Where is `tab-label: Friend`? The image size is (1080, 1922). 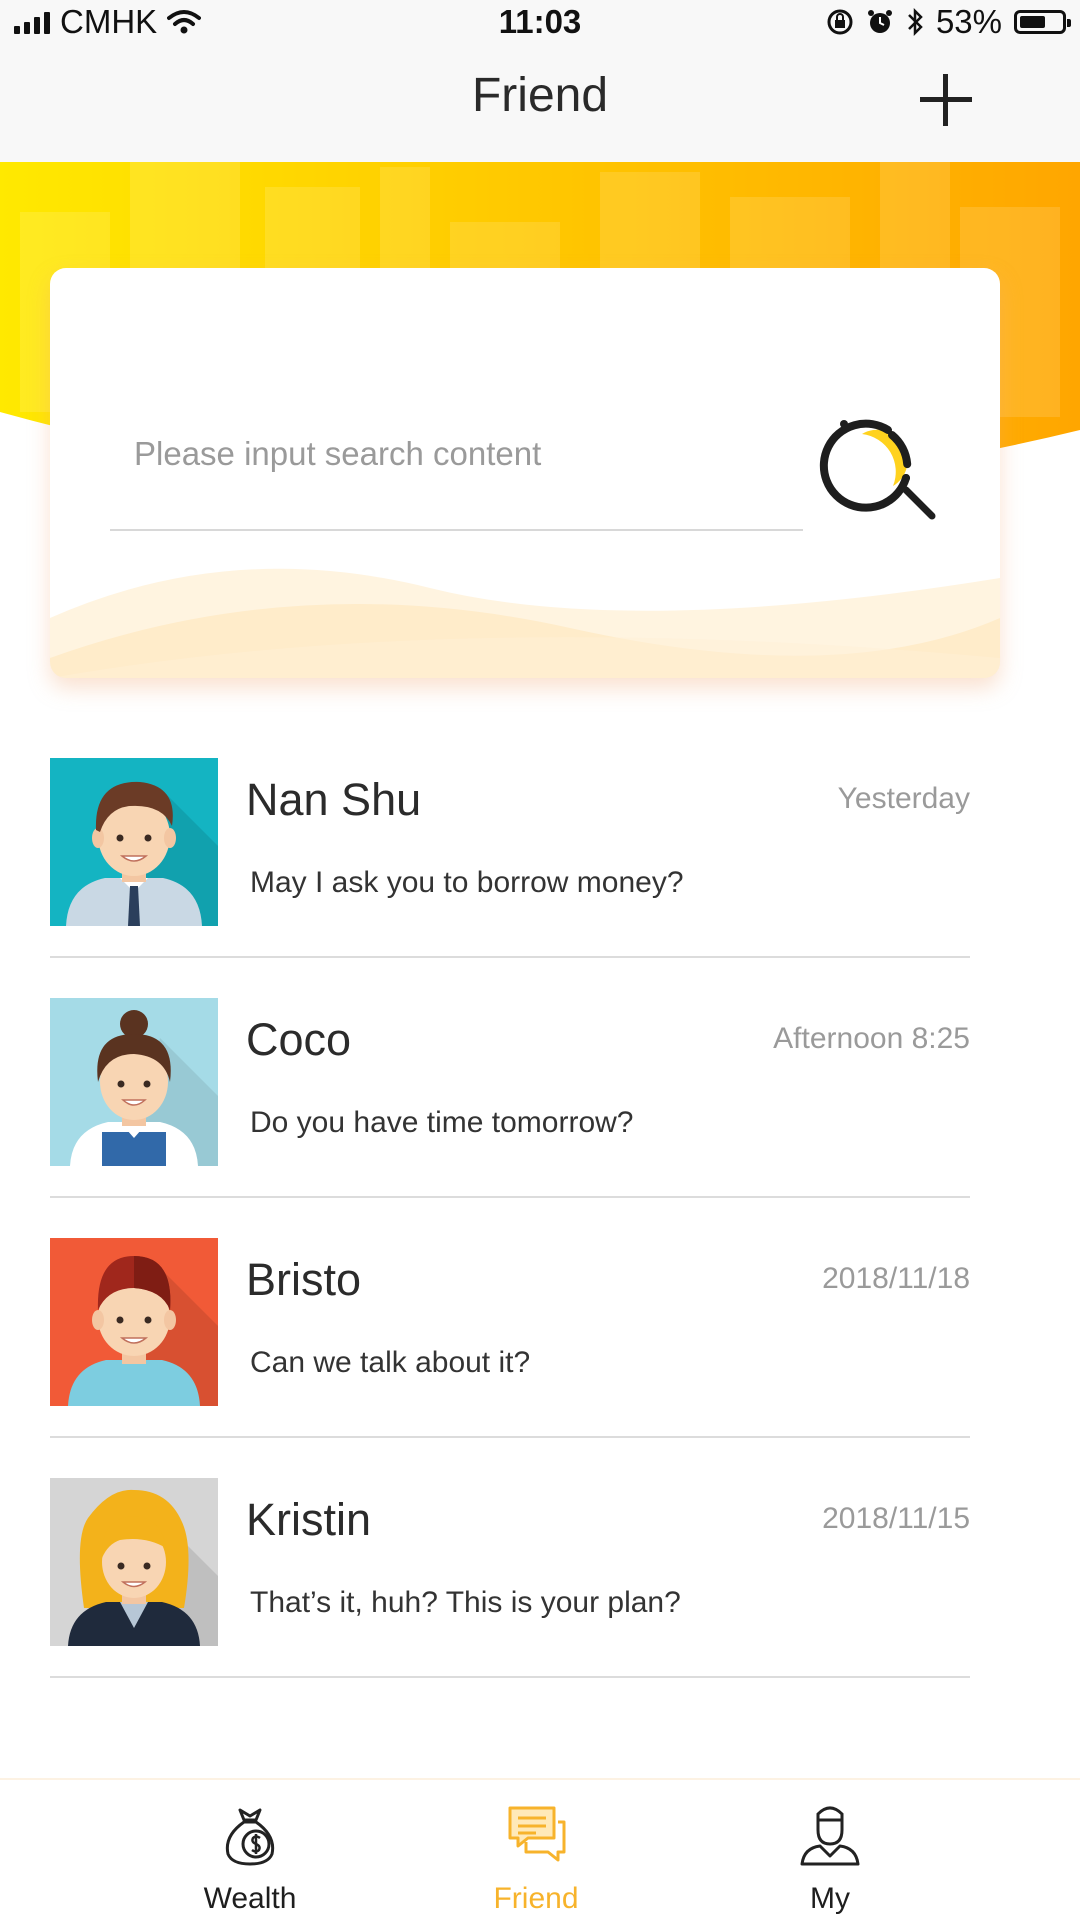
tab-label: Friend is located at coordinates (536, 1898).